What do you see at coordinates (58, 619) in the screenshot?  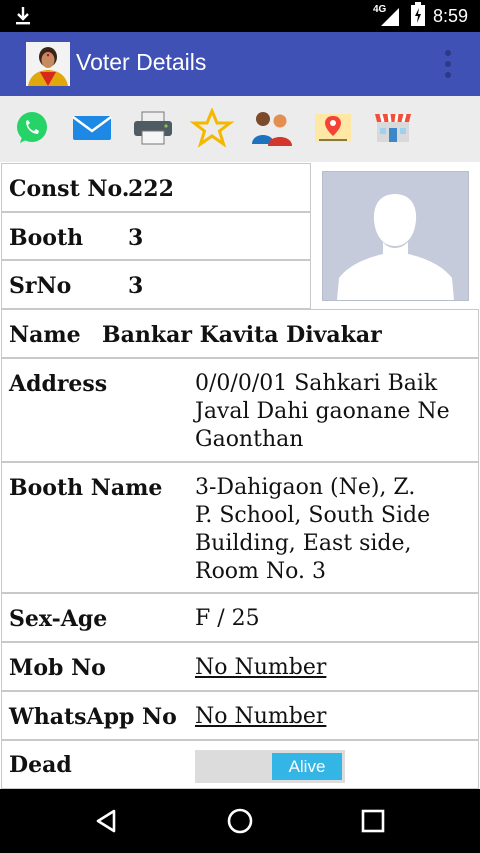 I see `sex-age-label: Sex-Age` at bounding box center [58, 619].